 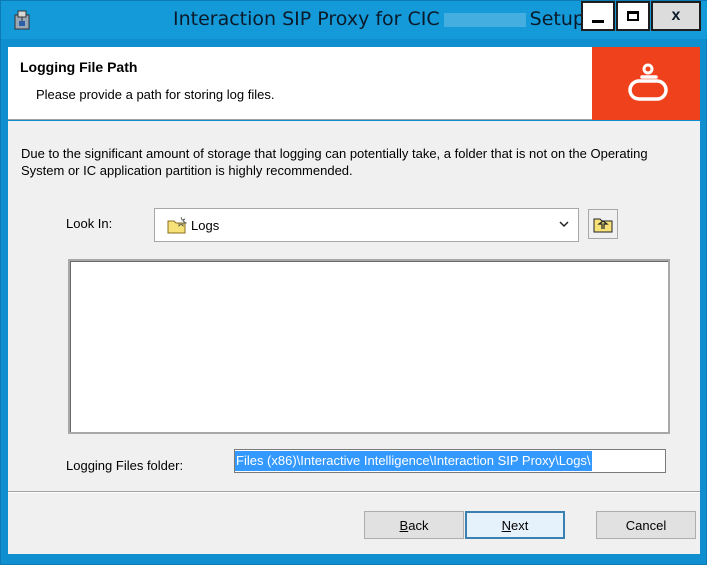 I want to click on look-in-label: Look In:, so click(x=89, y=223).